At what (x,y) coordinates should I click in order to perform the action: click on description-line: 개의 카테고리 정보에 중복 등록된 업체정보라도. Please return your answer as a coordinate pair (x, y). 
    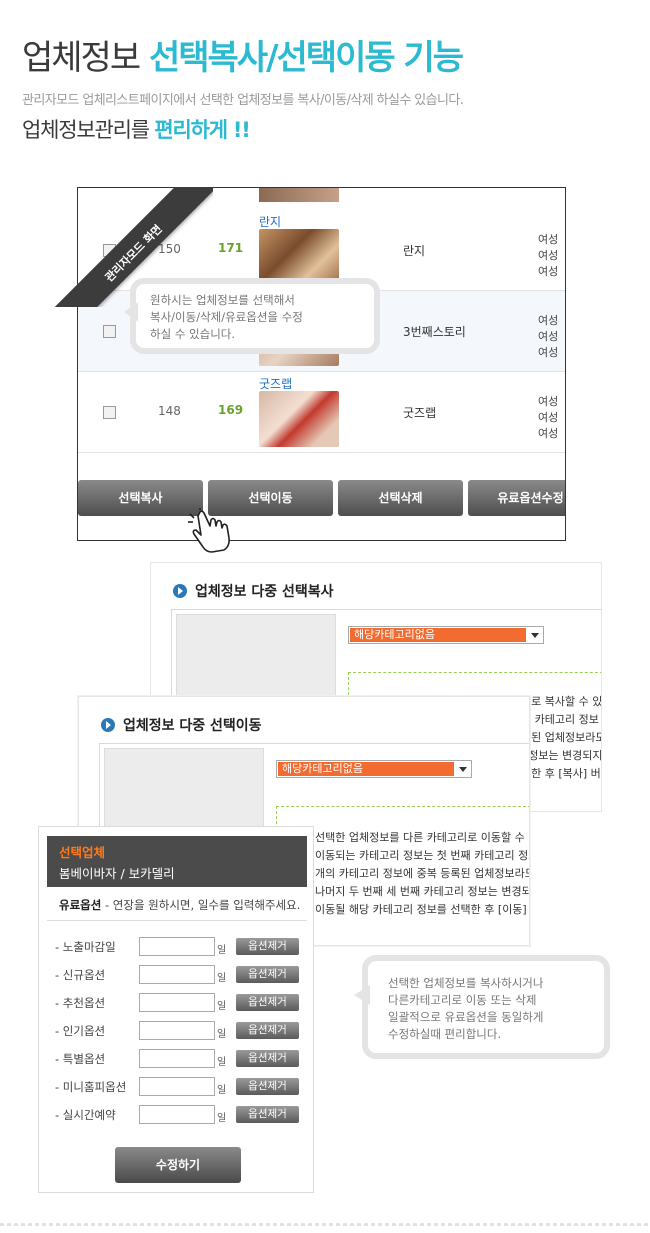
    Looking at the image, I should click on (422, 873).